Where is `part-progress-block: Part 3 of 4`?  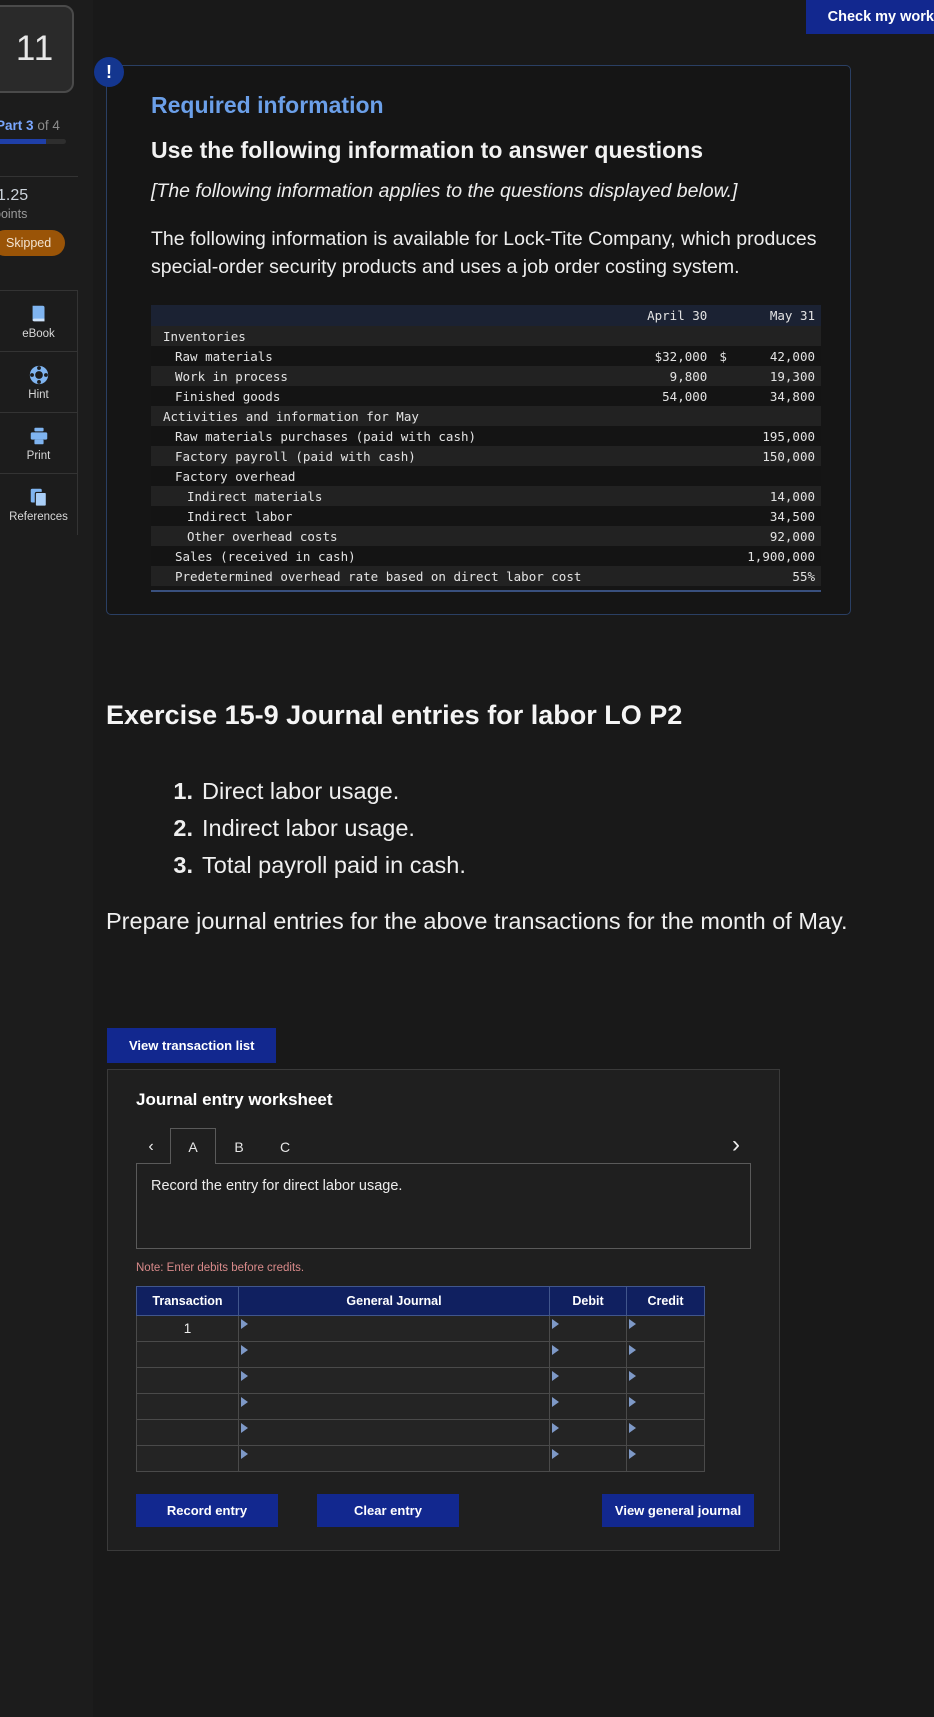 part-progress-block: Part 3 of 4 is located at coordinates (46, 131).